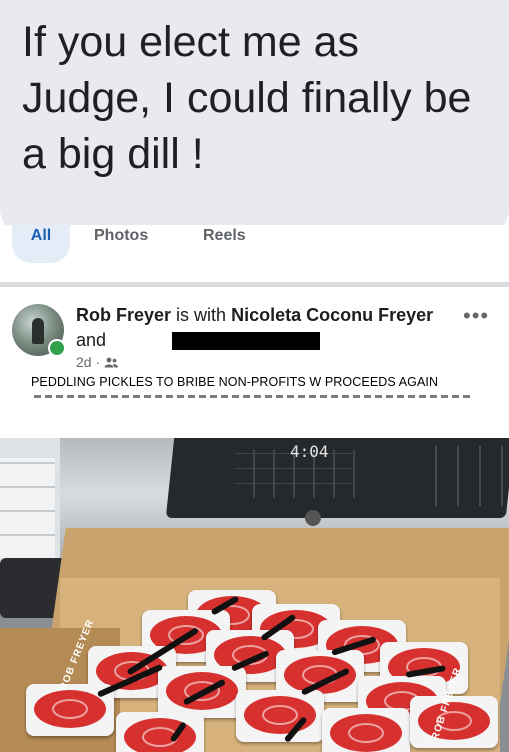 This screenshot has height=752, width=509. Describe the element at coordinates (91, 340) in the screenshot. I see `and-text: and` at that location.